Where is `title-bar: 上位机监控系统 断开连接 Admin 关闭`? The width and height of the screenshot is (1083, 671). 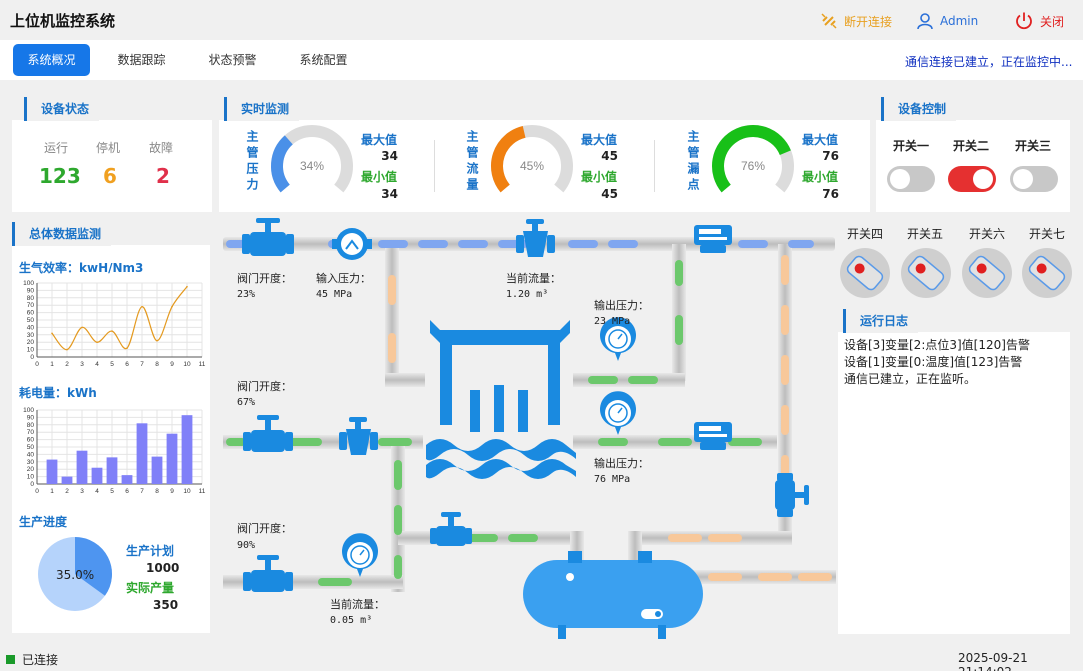
title-bar: 上位机监控系统 断开连接 Admin 关闭 is located at coordinates (541, 20).